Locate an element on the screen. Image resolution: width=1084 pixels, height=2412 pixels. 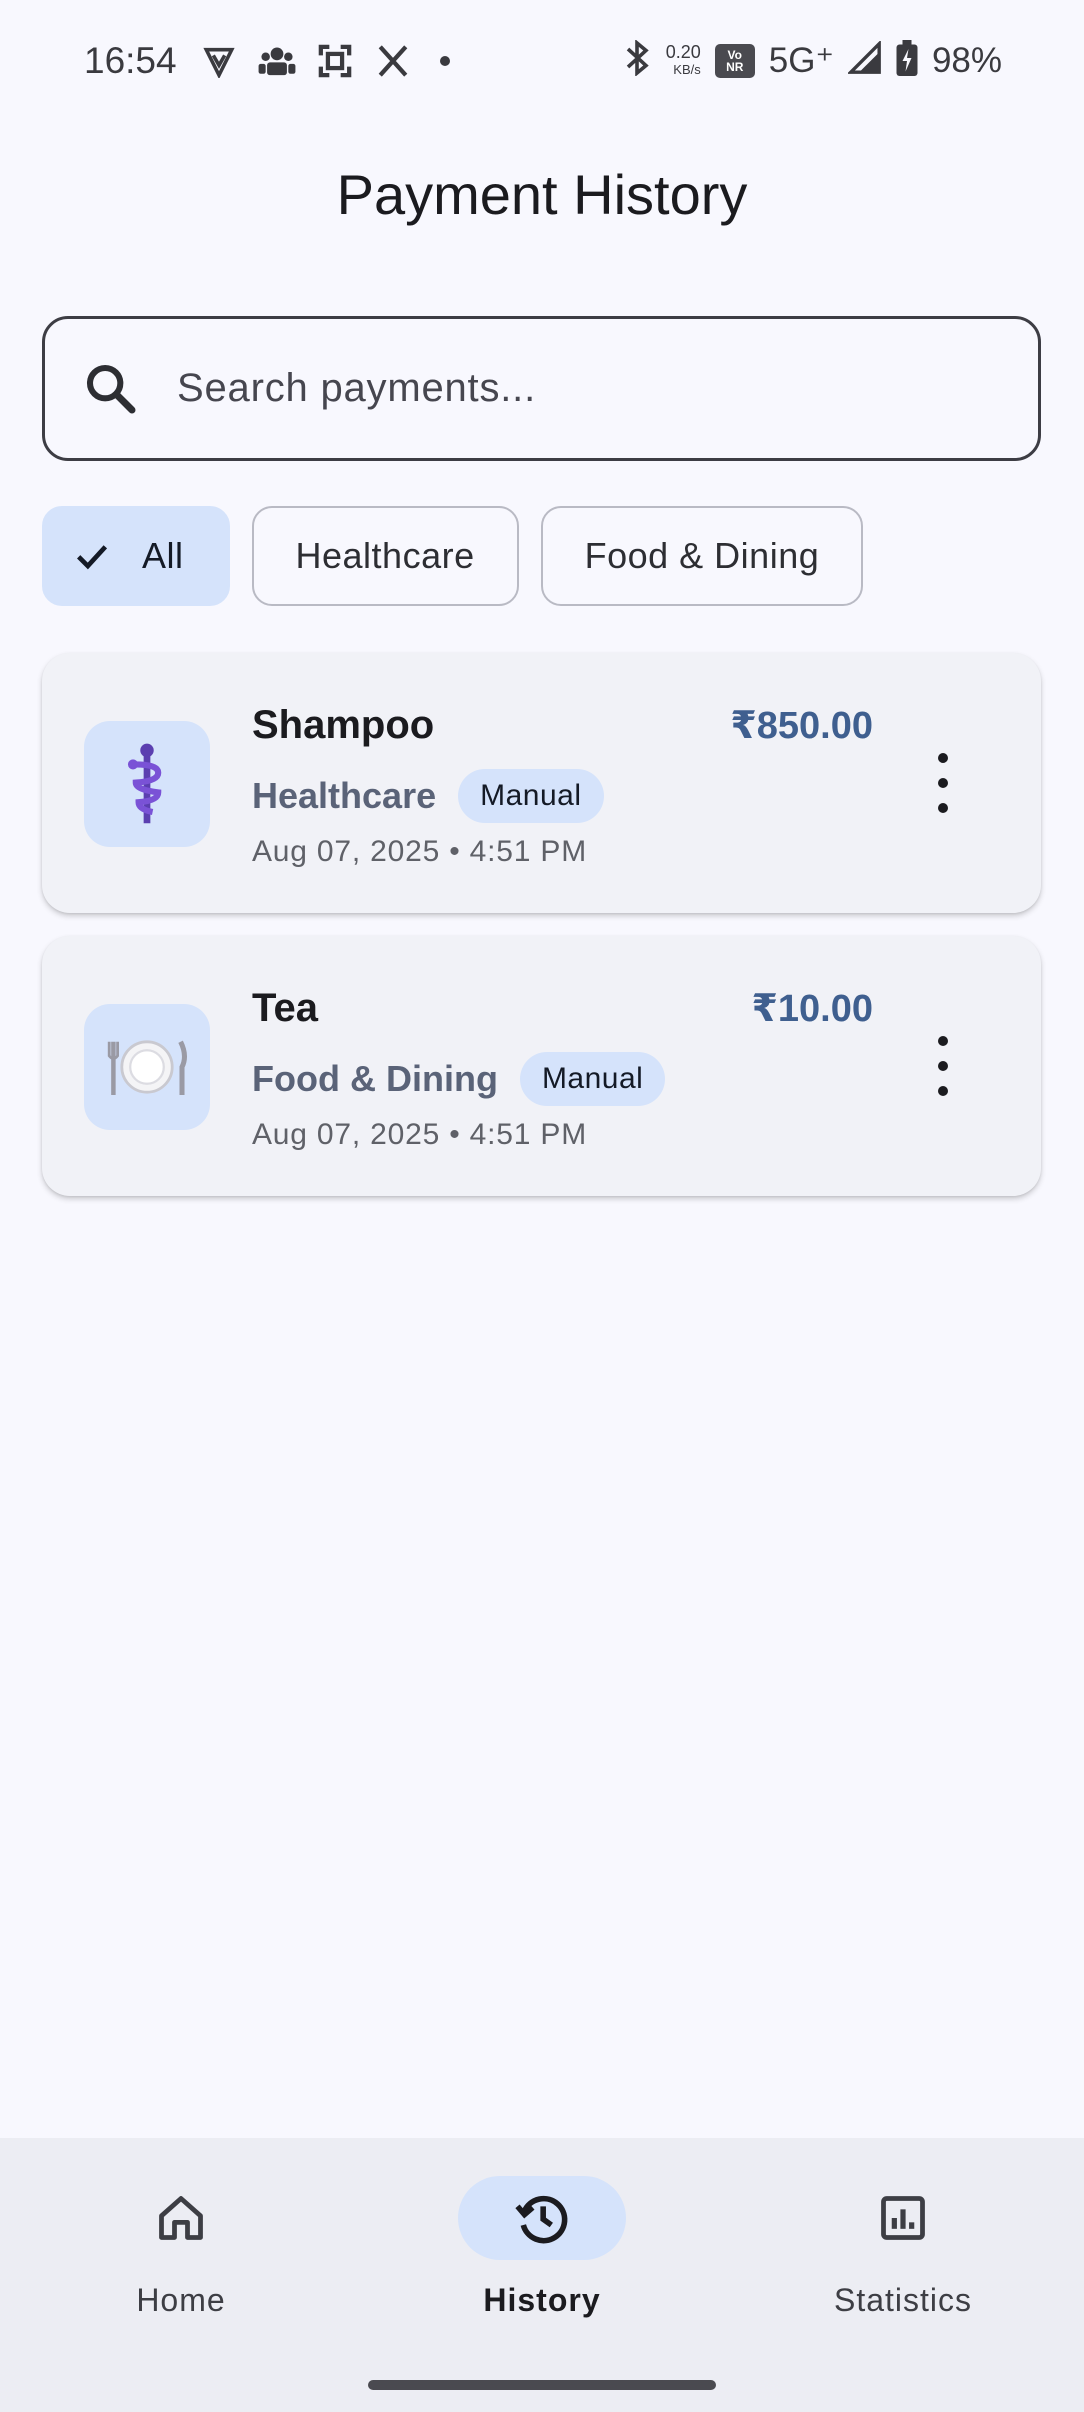
payment-category: Food & Dining is located at coordinates (375, 1078).